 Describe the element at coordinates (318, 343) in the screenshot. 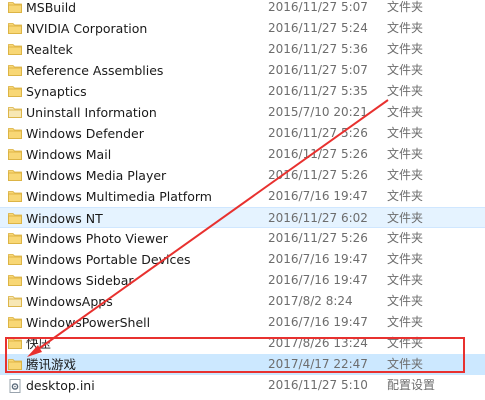

I see `file-modified-date: 2017/8/26 13:24` at that location.